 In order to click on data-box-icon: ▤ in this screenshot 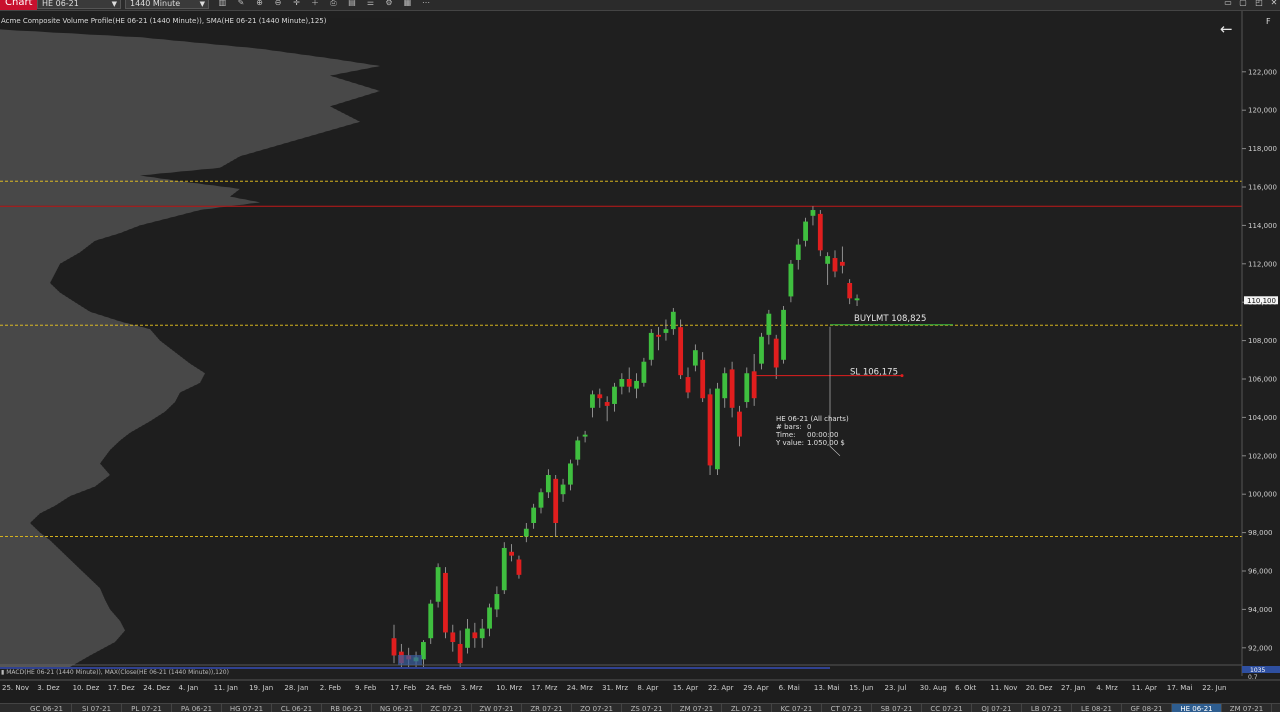, I will do `click(352, 4)`.